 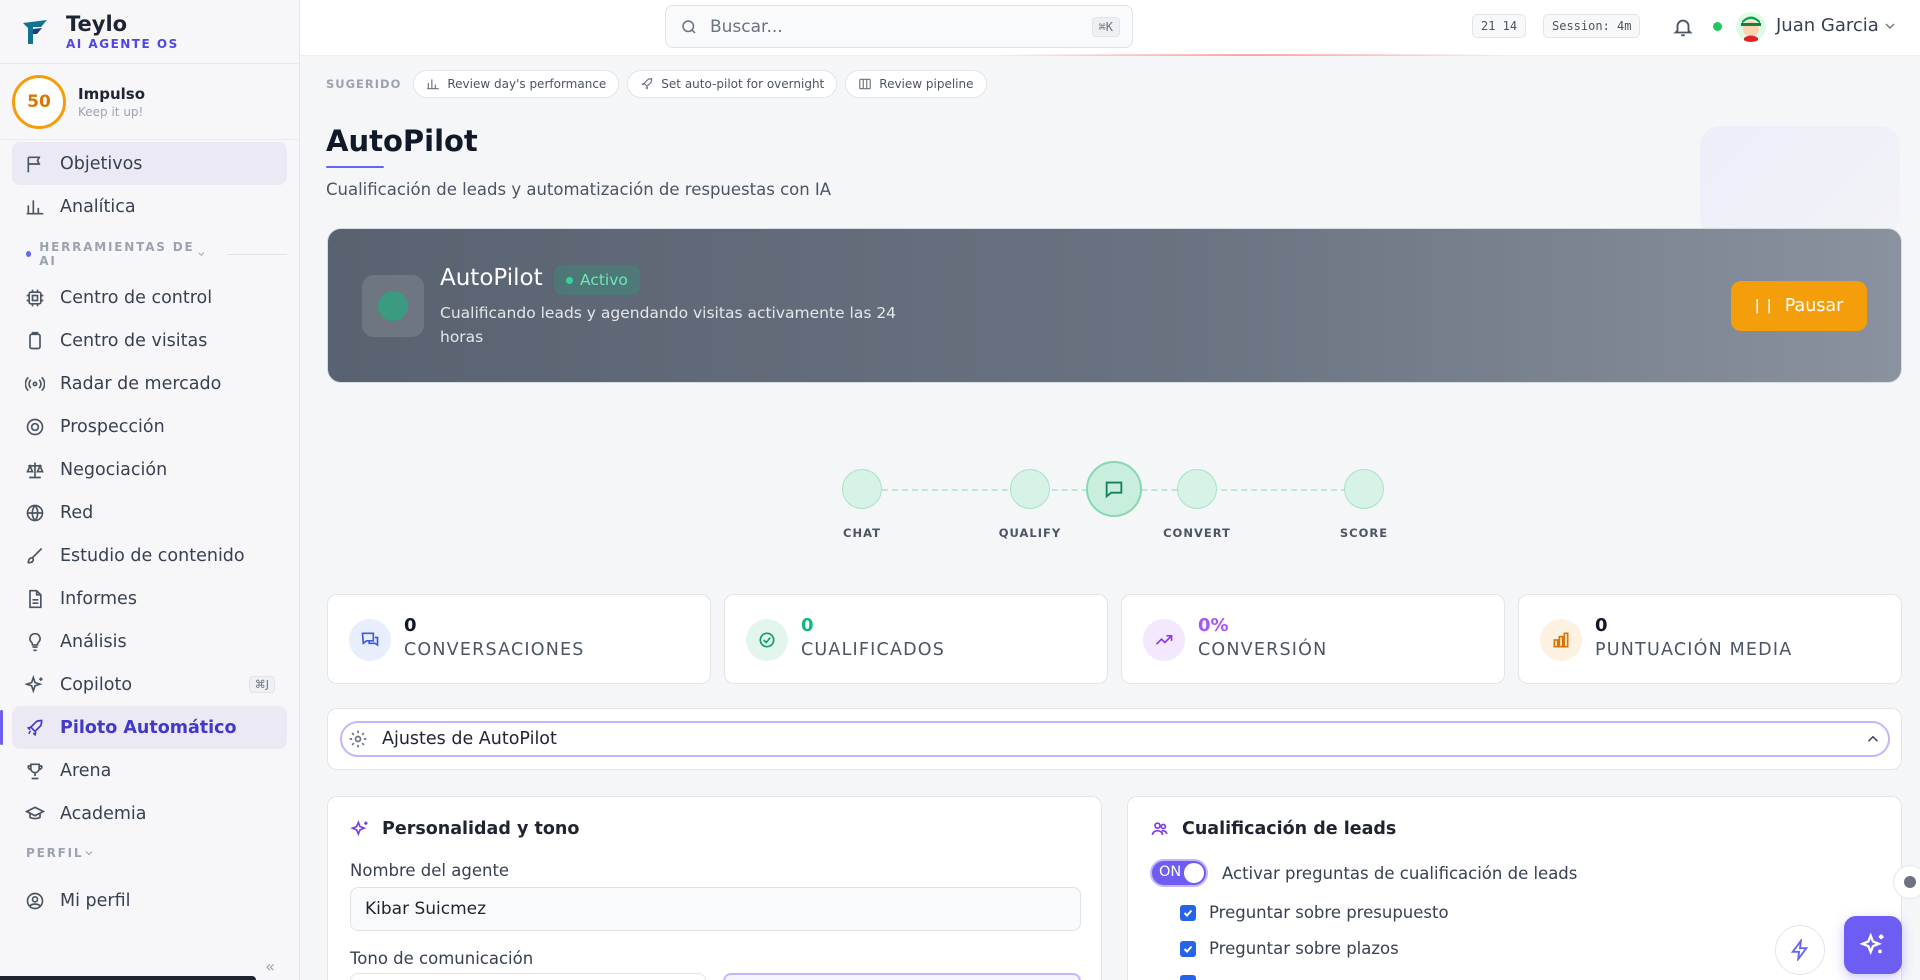 What do you see at coordinates (1763, 306) in the screenshot?
I see `pause-icon: | |` at bounding box center [1763, 306].